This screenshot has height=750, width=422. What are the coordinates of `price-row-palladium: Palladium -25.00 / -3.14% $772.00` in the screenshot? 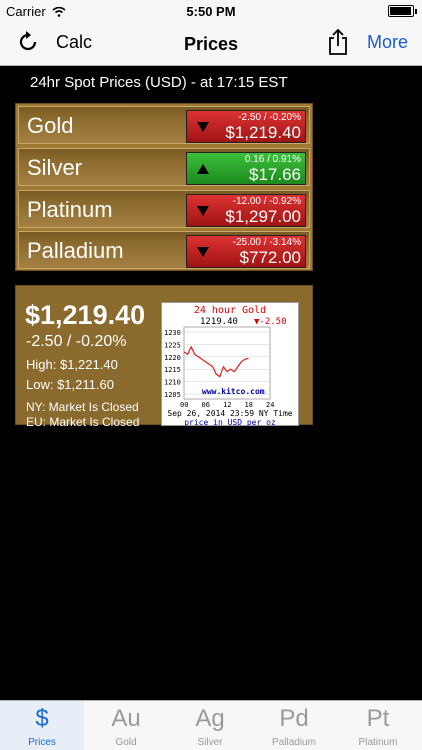 It's located at (164, 250).